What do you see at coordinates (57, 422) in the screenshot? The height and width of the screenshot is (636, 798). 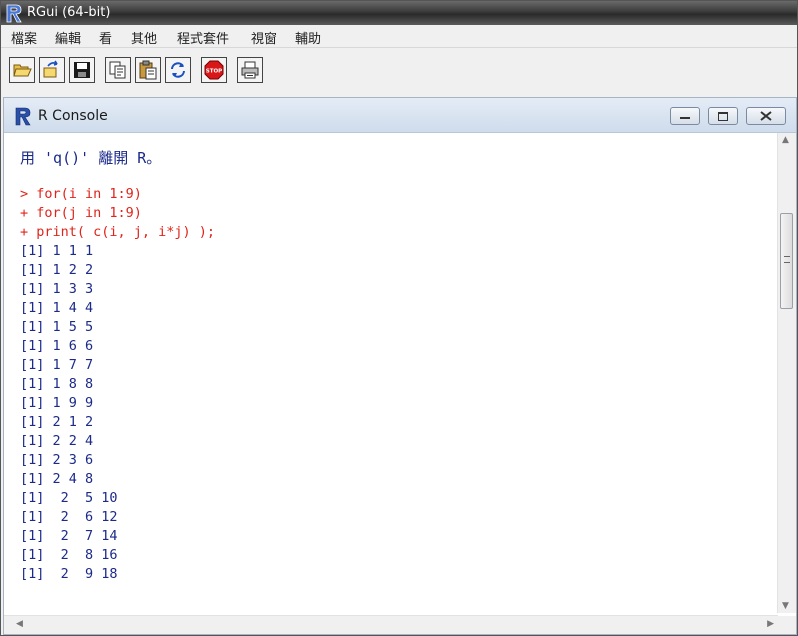 I see `console-line: [1] 2 1 2` at bounding box center [57, 422].